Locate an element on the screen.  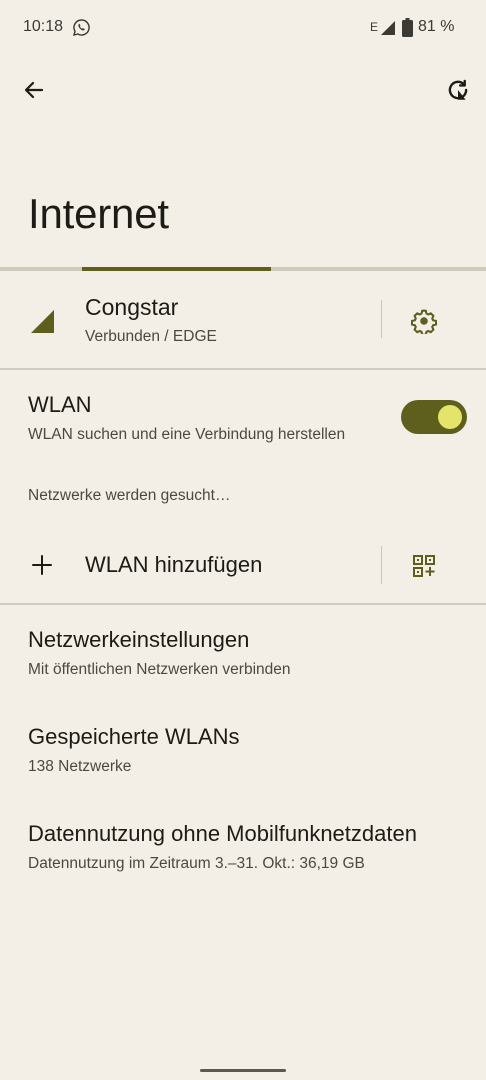
battery-percentage: 81 % is located at coordinates (436, 26).